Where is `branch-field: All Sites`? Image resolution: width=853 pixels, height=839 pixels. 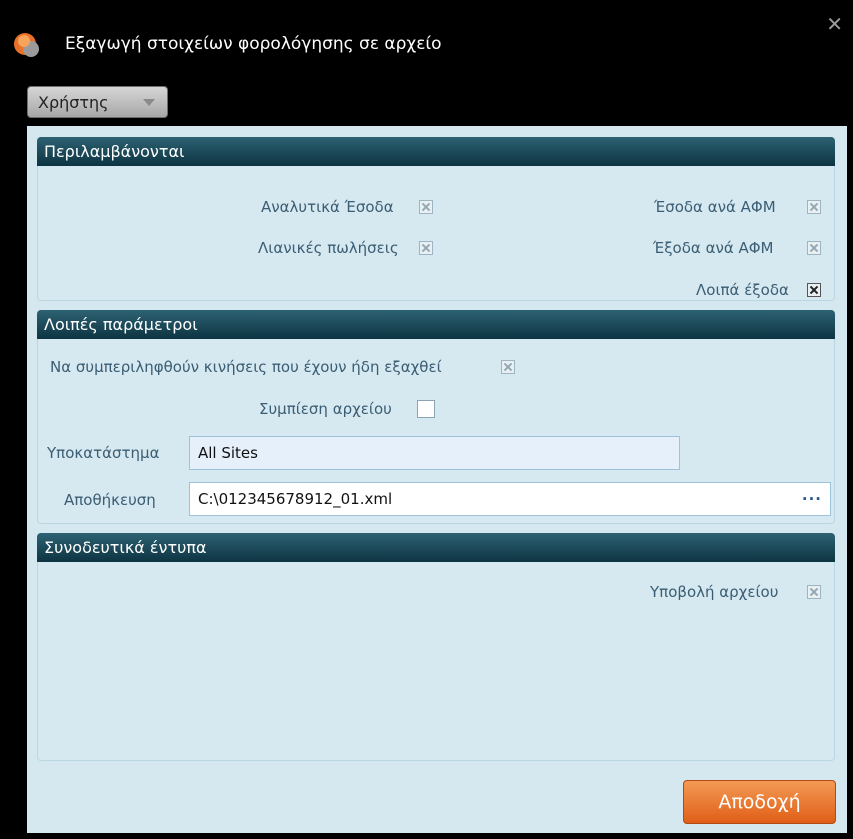 branch-field: All Sites is located at coordinates (434, 453).